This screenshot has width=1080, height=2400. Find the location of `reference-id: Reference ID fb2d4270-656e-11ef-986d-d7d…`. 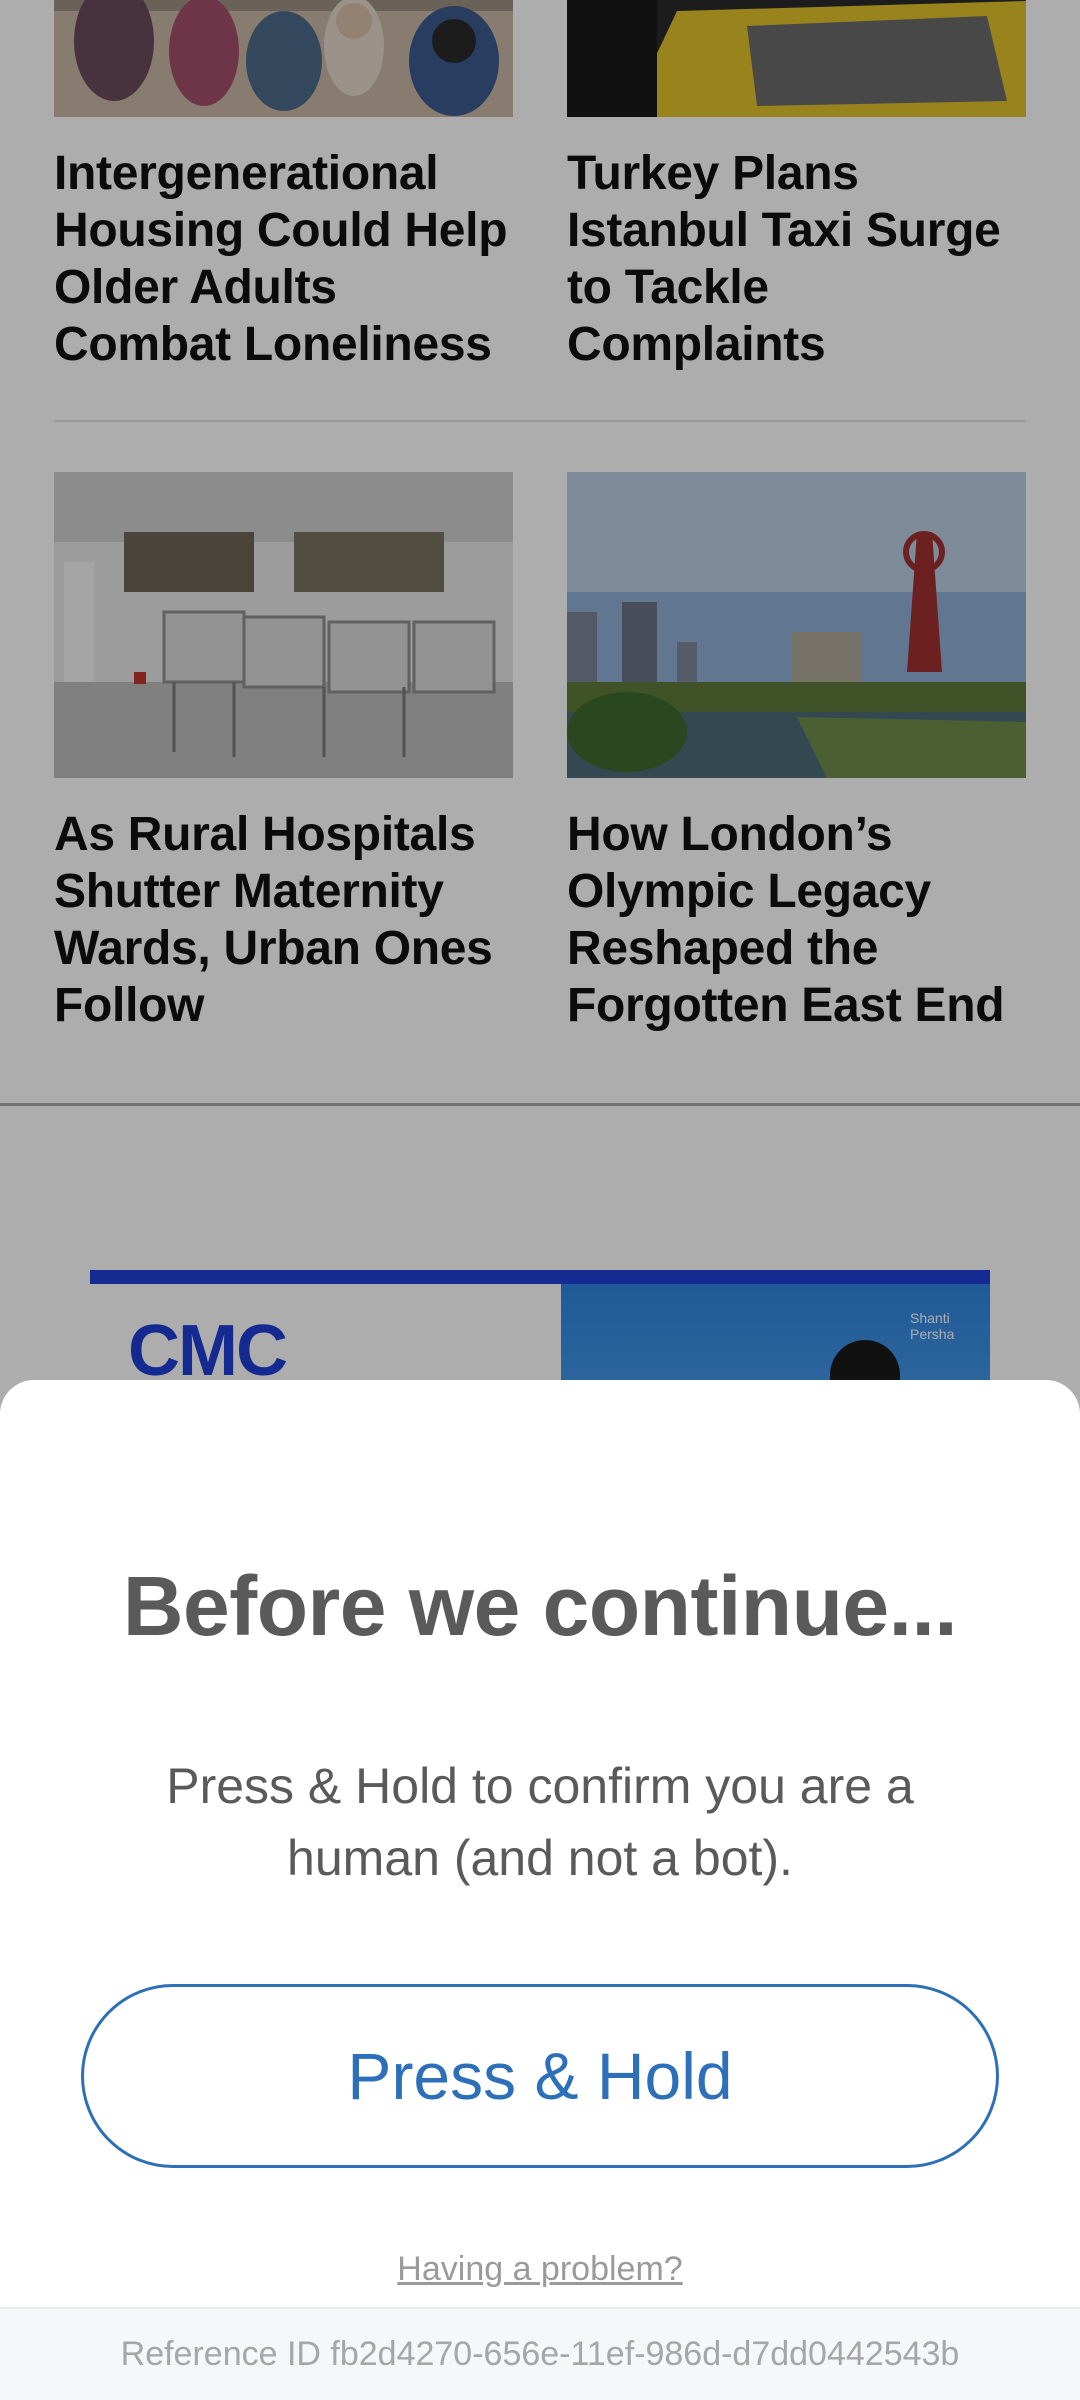

reference-id: Reference ID fb2d4270-656e-11ef-986d-d7d… is located at coordinates (540, 2353).